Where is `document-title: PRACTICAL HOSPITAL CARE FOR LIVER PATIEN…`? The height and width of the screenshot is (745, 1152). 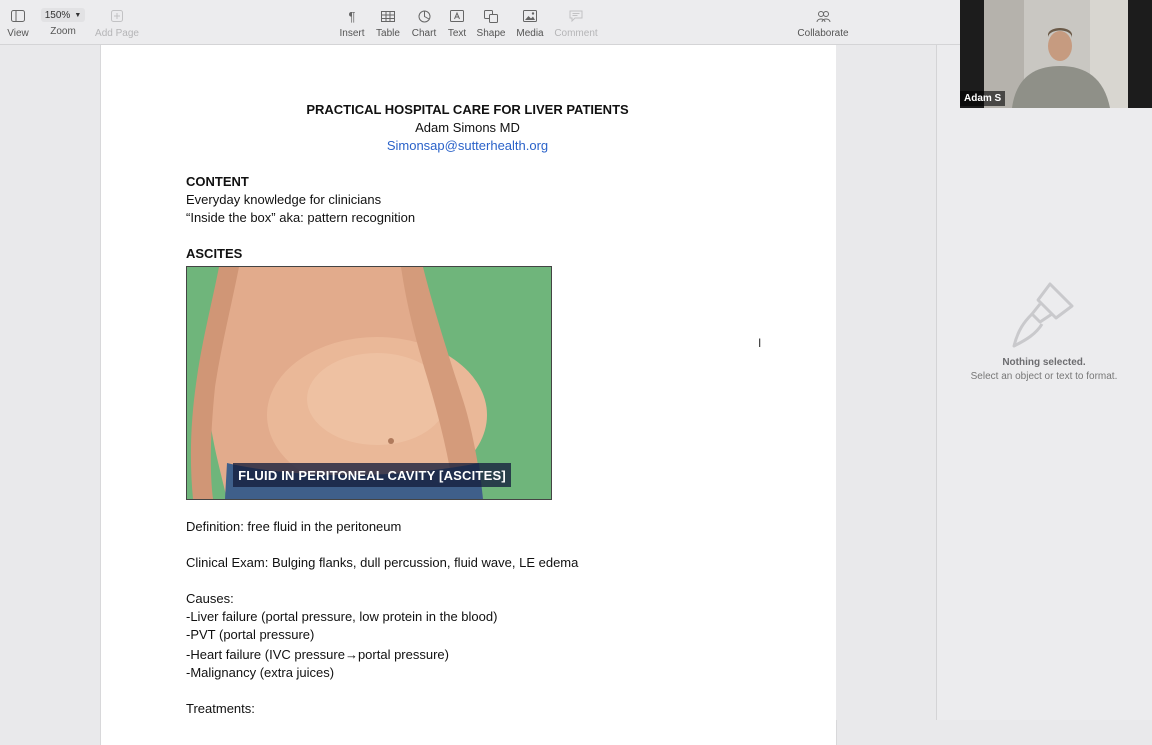 document-title: PRACTICAL HOSPITAL CARE FOR LIVER PATIEN… is located at coordinates (467, 109).